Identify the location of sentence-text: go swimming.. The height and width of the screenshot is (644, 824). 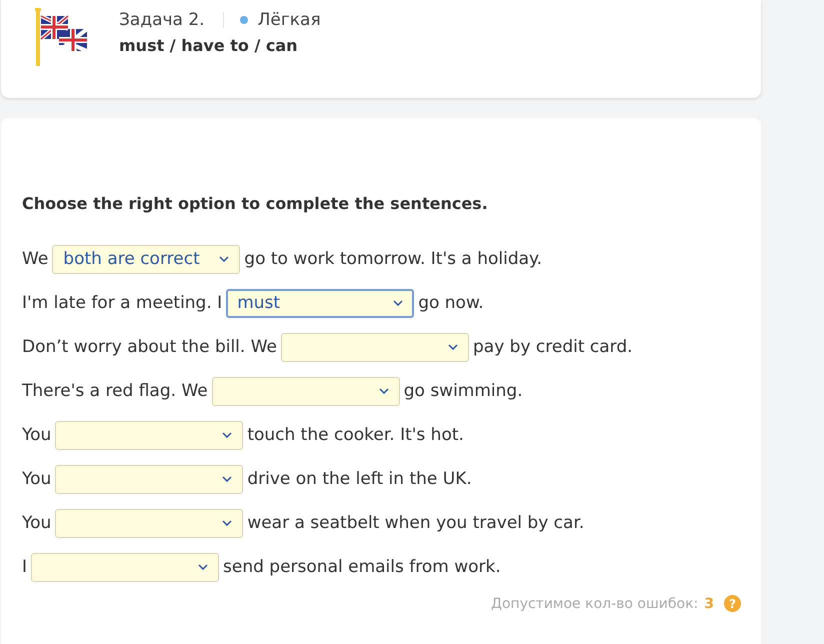
(463, 391).